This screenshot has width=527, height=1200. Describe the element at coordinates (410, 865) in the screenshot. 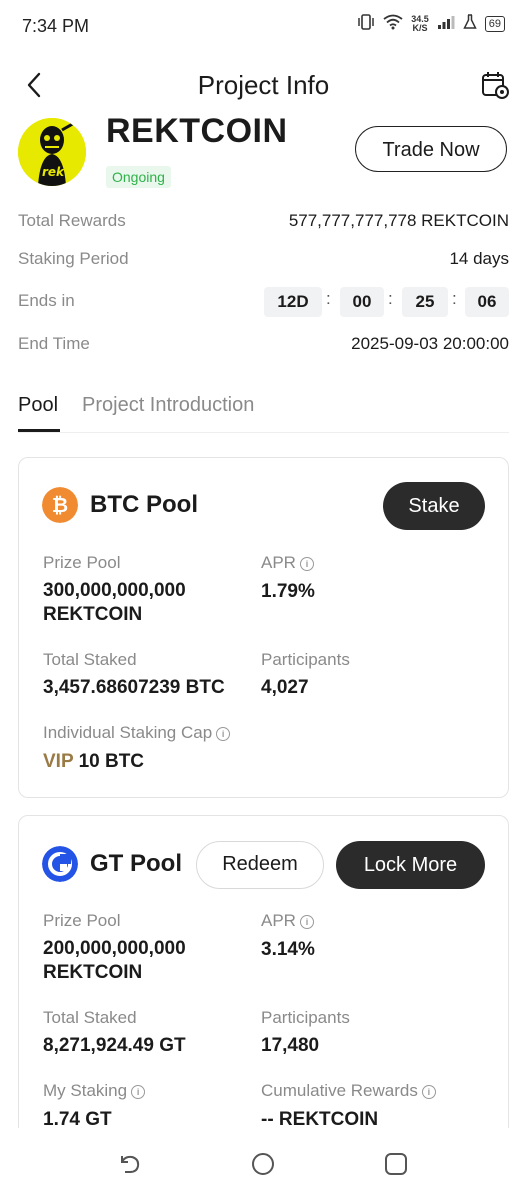

I see `lock-more-button: Lock More` at that location.